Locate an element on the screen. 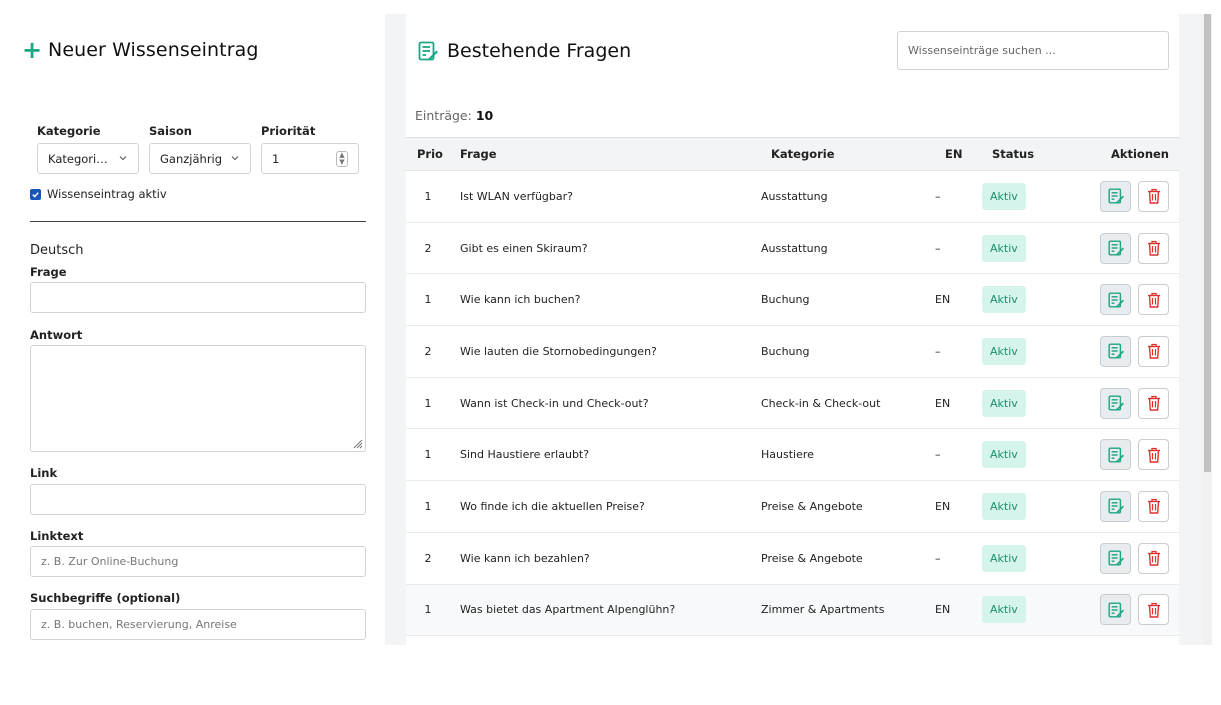 The width and height of the screenshot is (1221, 705). column-frage: Frage is located at coordinates (615, 154).